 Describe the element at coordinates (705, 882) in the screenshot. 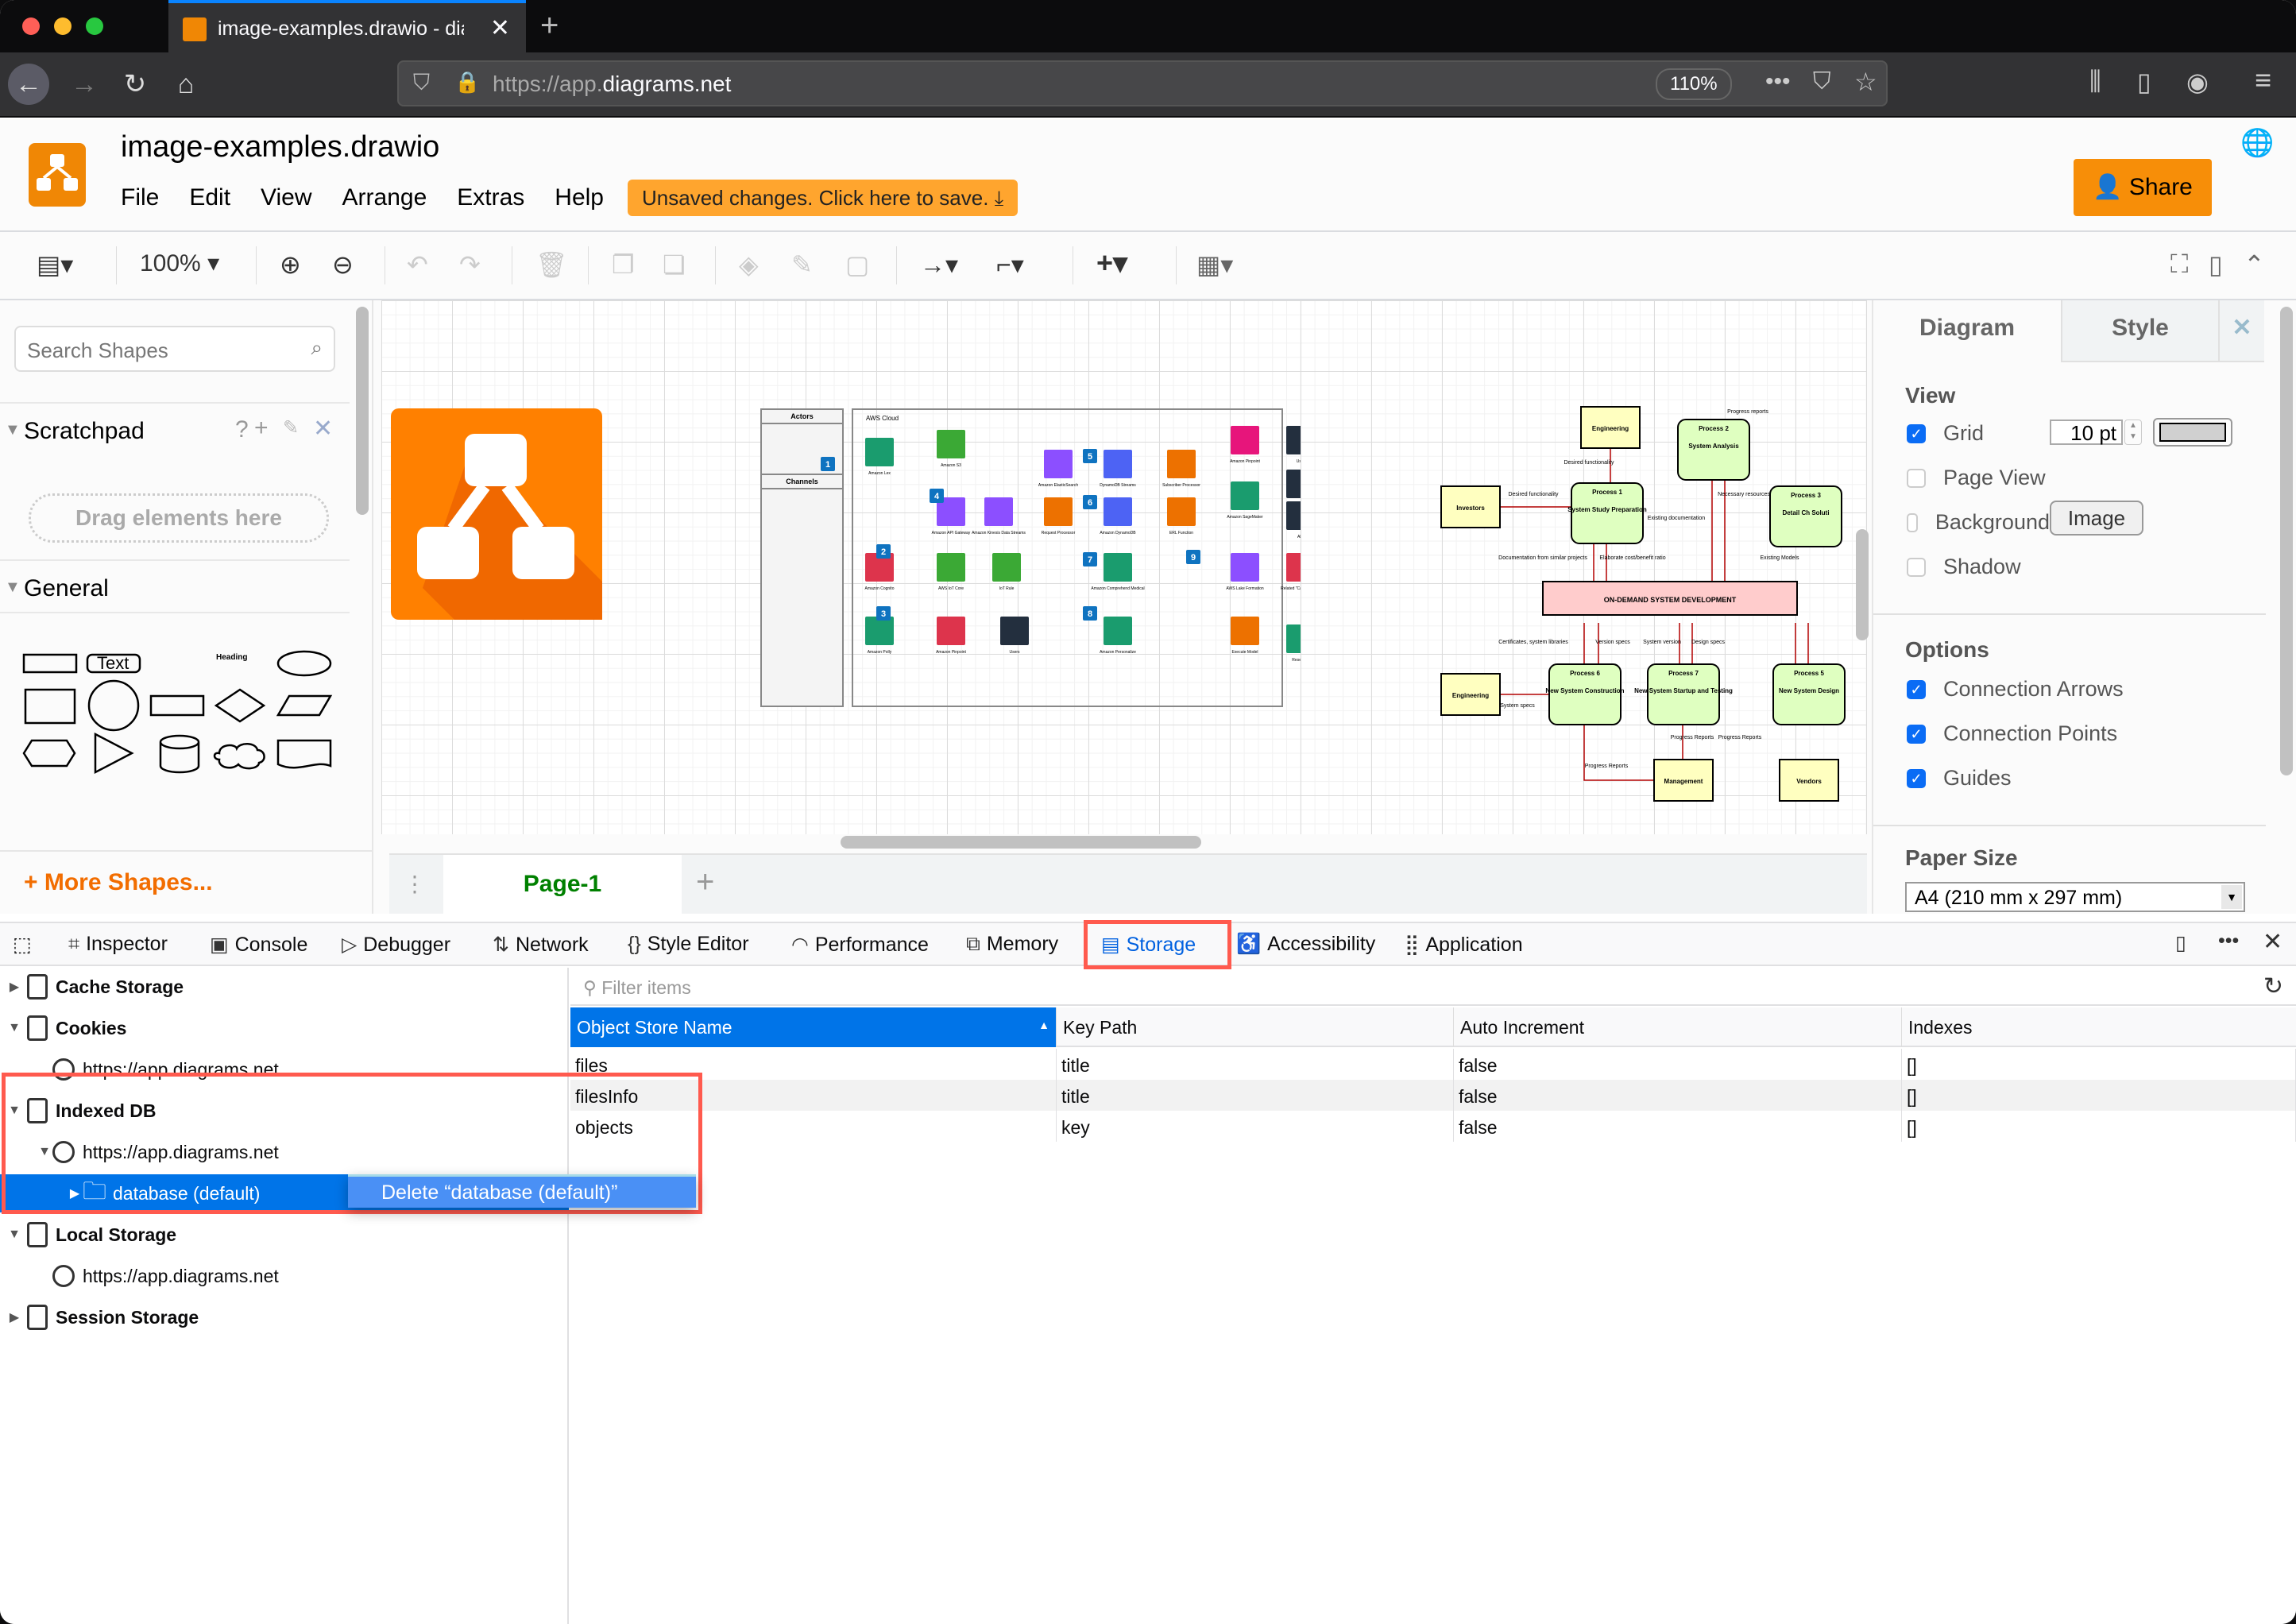

I see `add-page-icon: +` at that location.